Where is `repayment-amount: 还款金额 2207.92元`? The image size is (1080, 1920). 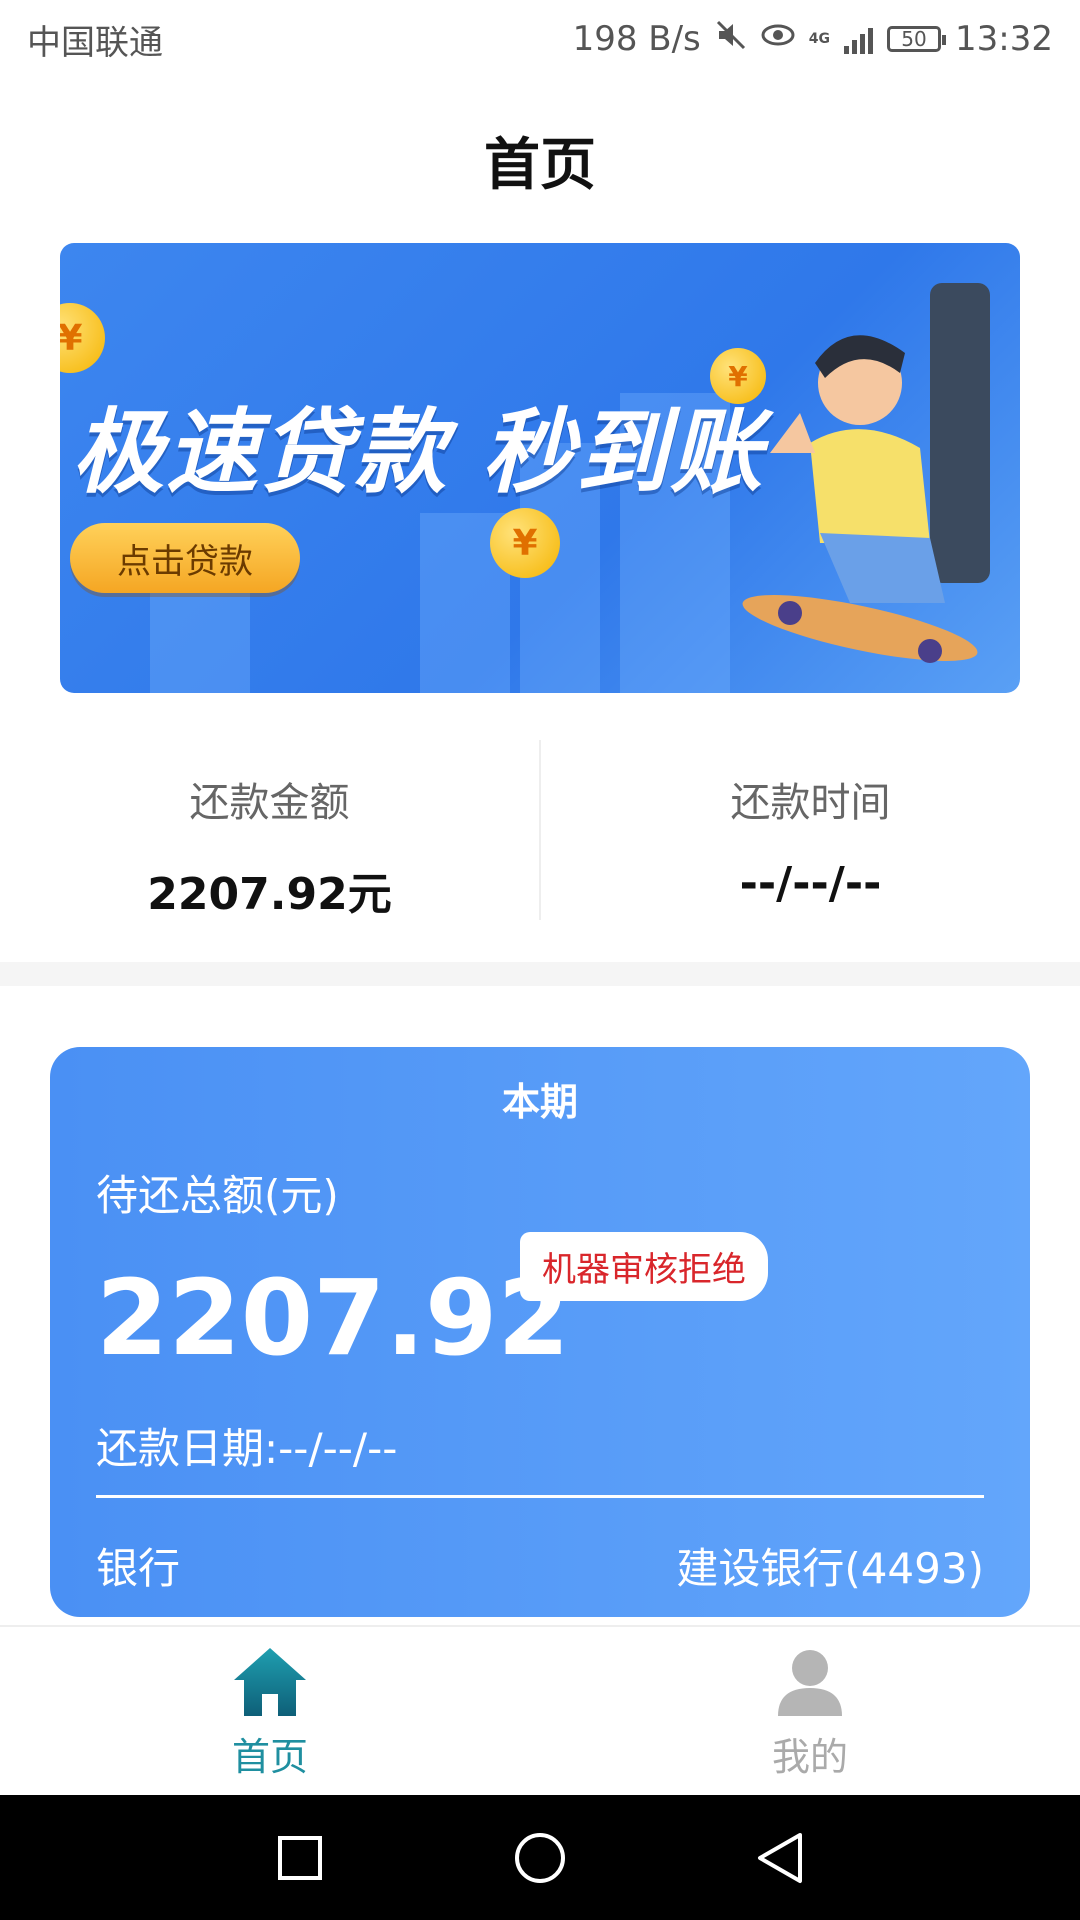
repayment-amount: 还款金额 2207.92元 is located at coordinates (269, 830).